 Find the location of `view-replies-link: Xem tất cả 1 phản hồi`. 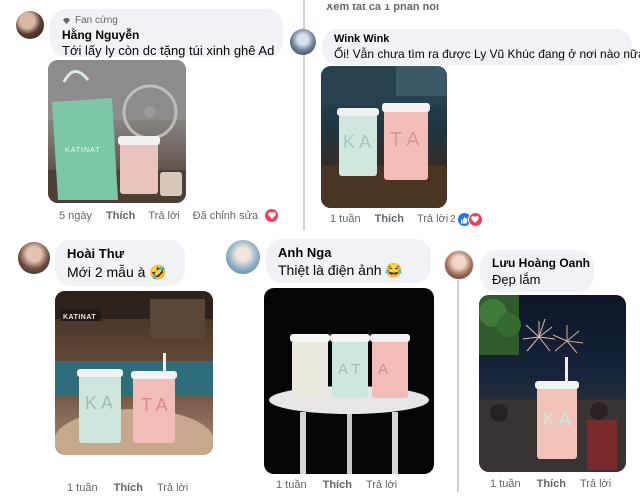

view-replies-link: Xem tất cả 1 phản hồi is located at coordinates (382, 10).